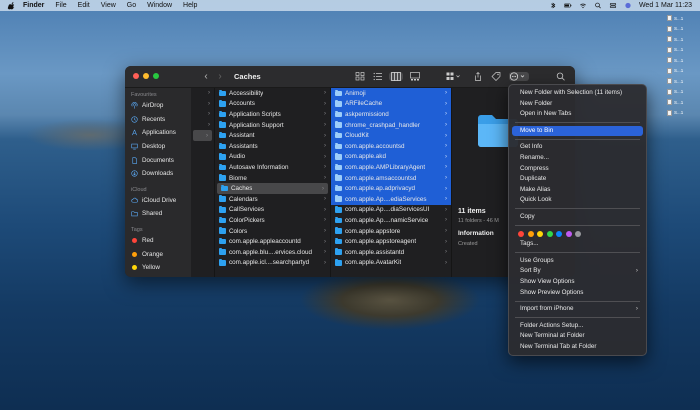 Image resolution: width=700 pixels, height=410 pixels. I want to click on menu-item-new-folder-with-selection: New Folder with Selection (11 items), so click(577, 93).